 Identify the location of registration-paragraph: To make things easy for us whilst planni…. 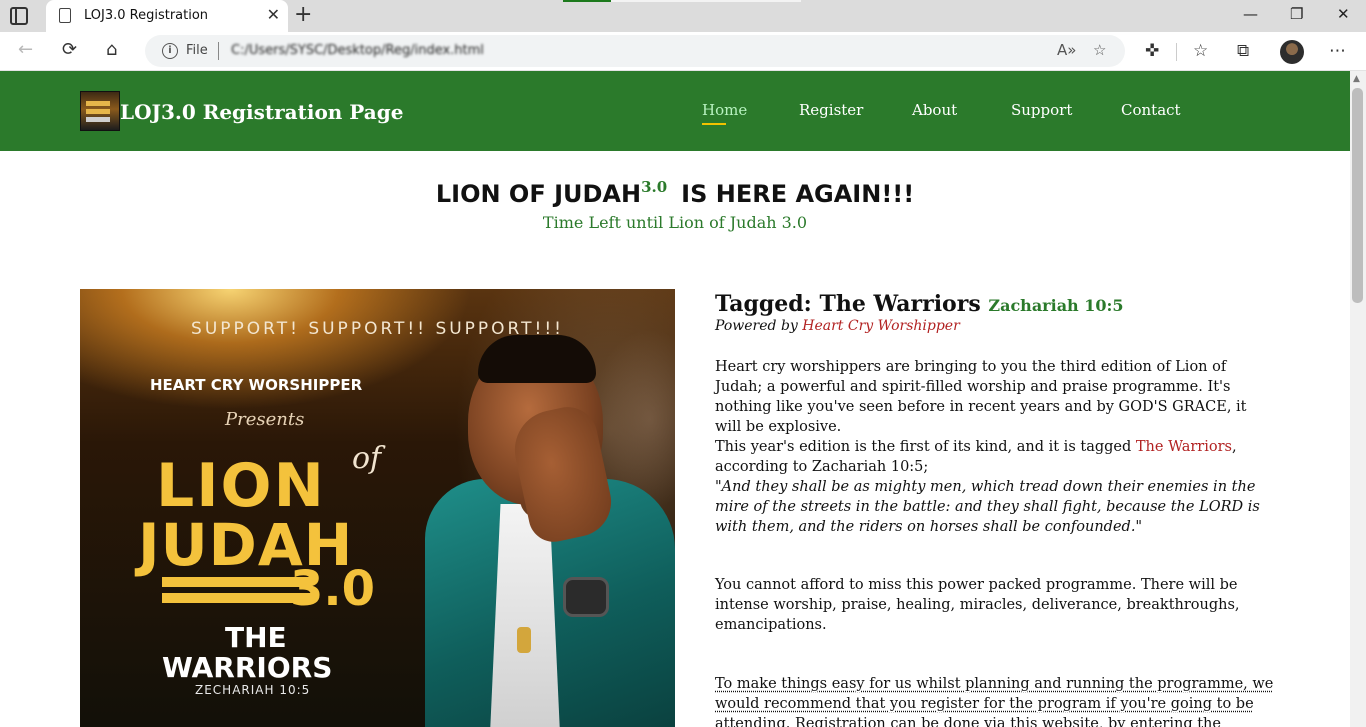
(994, 701).